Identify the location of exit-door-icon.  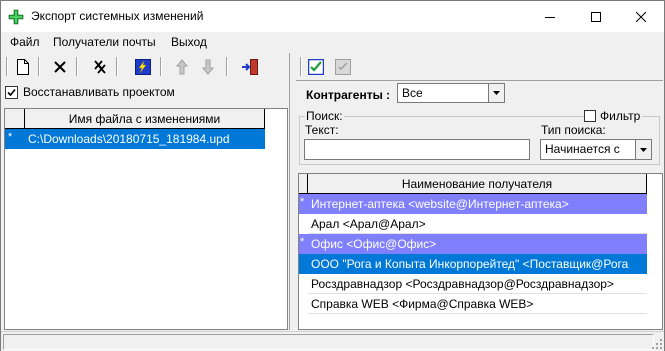
(249, 66).